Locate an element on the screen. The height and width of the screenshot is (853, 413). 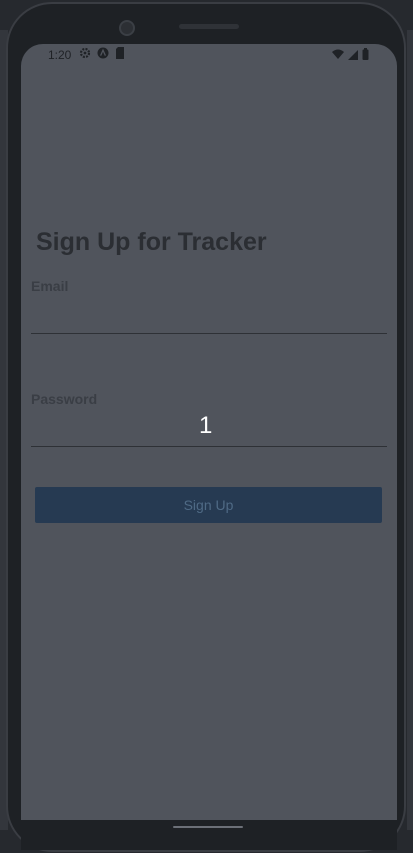
wifi-icon is located at coordinates (338, 56).